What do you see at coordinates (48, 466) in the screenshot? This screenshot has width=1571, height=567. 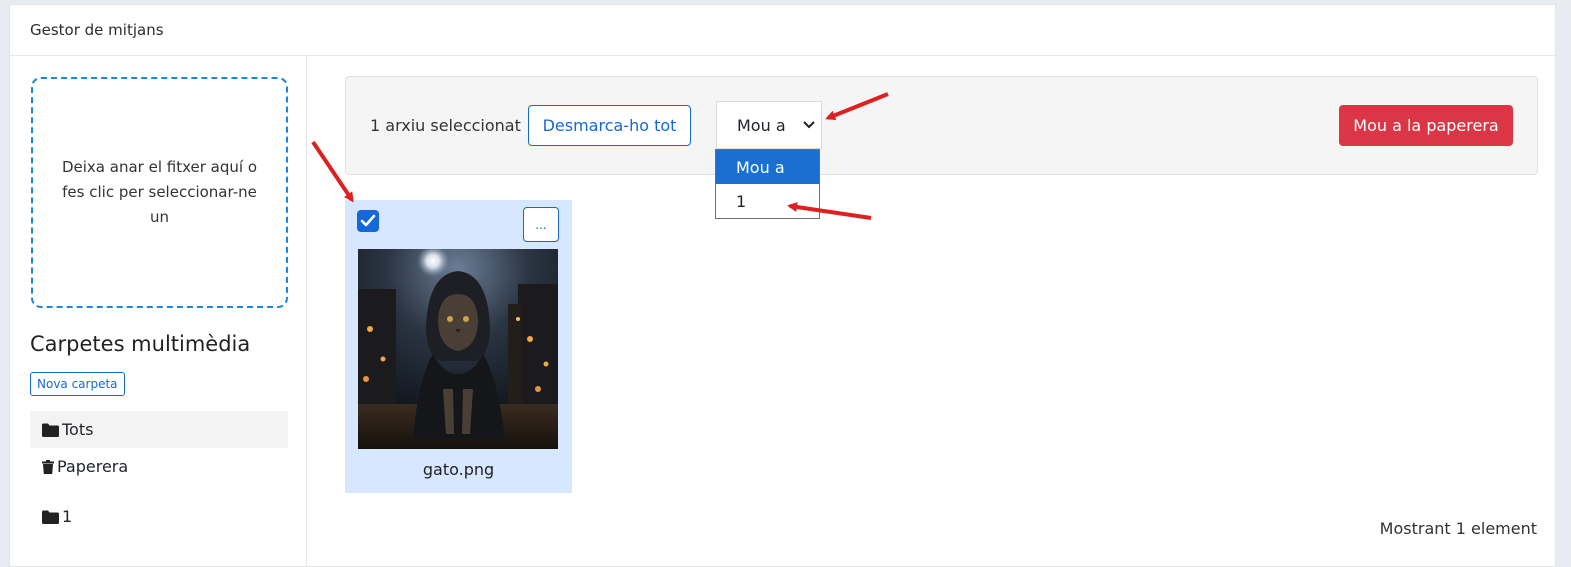 I see `trash-icon` at bounding box center [48, 466].